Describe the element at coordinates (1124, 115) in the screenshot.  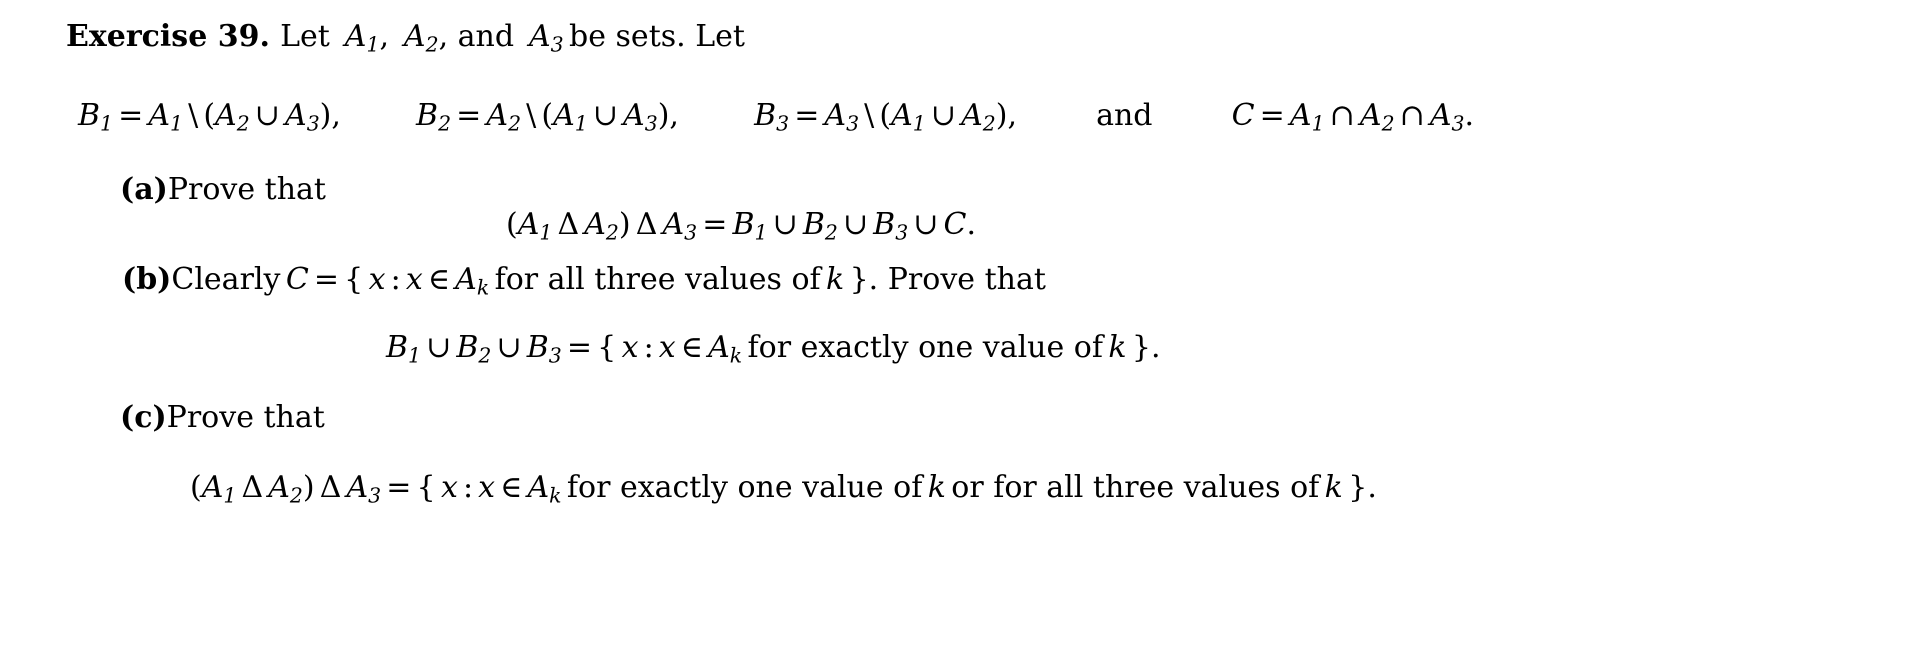
I see `conjunction-and: and` at that location.